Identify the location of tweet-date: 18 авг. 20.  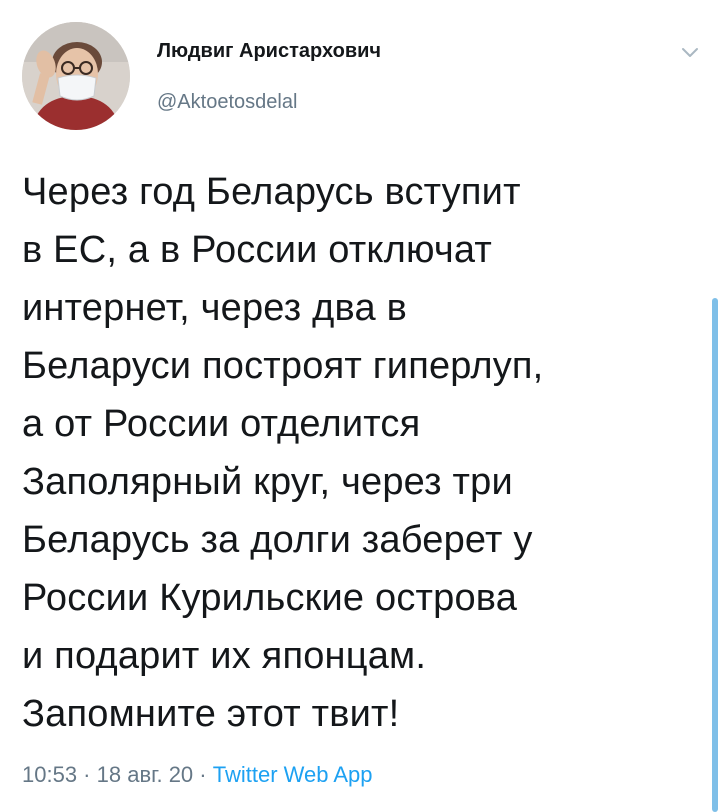
(145, 774).